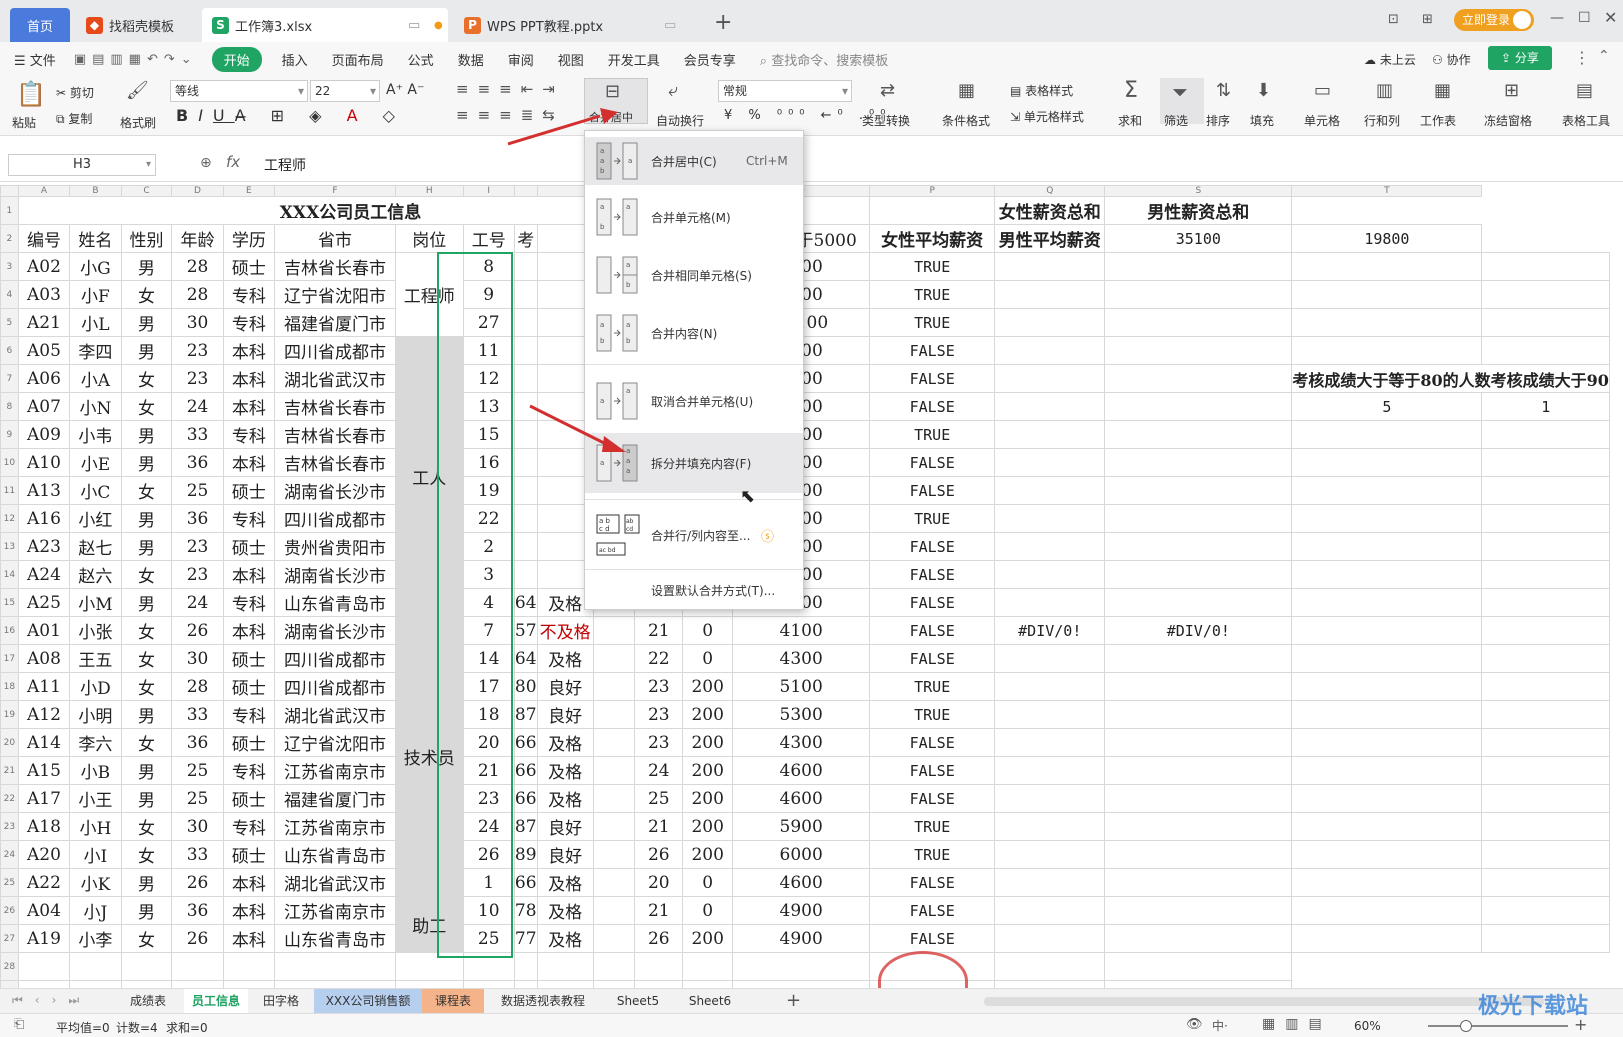 The image size is (1623, 1037). What do you see at coordinates (488, 294) in the screenshot?
I see `cell: 9` at bounding box center [488, 294].